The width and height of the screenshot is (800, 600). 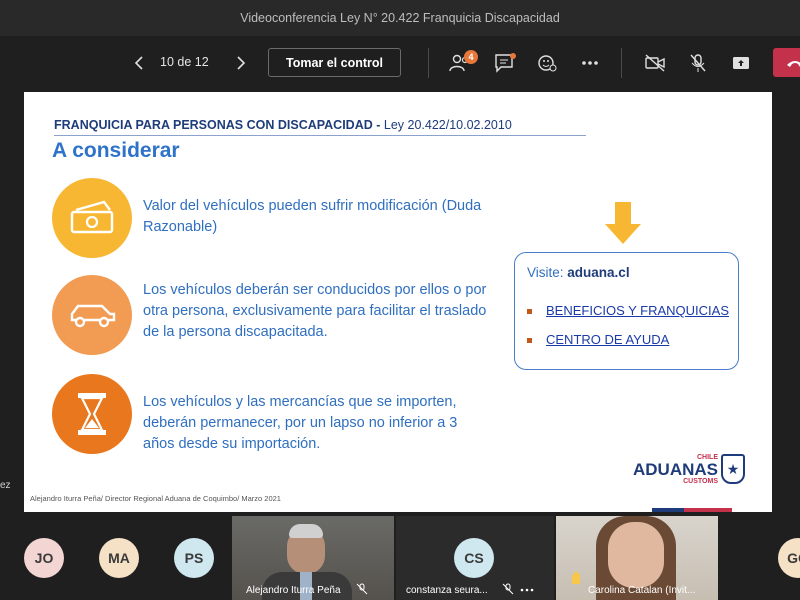 What do you see at coordinates (334, 62) in the screenshot?
I see `take-control-button: Tomar el control` at bounding box center [334, 62].